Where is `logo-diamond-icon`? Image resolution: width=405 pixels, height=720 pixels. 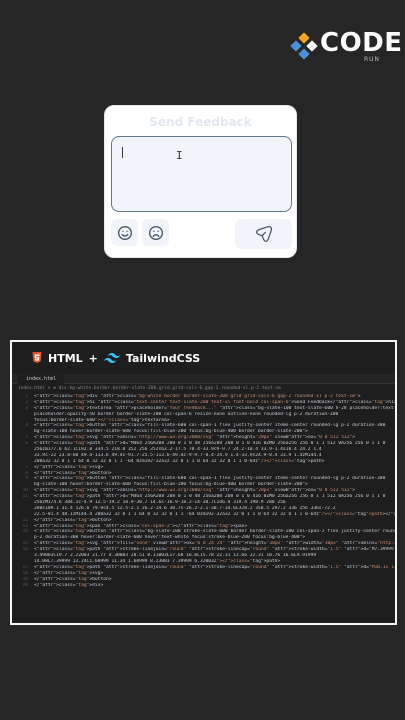 logo-diamond-icon is located at coordinates (304, 46).